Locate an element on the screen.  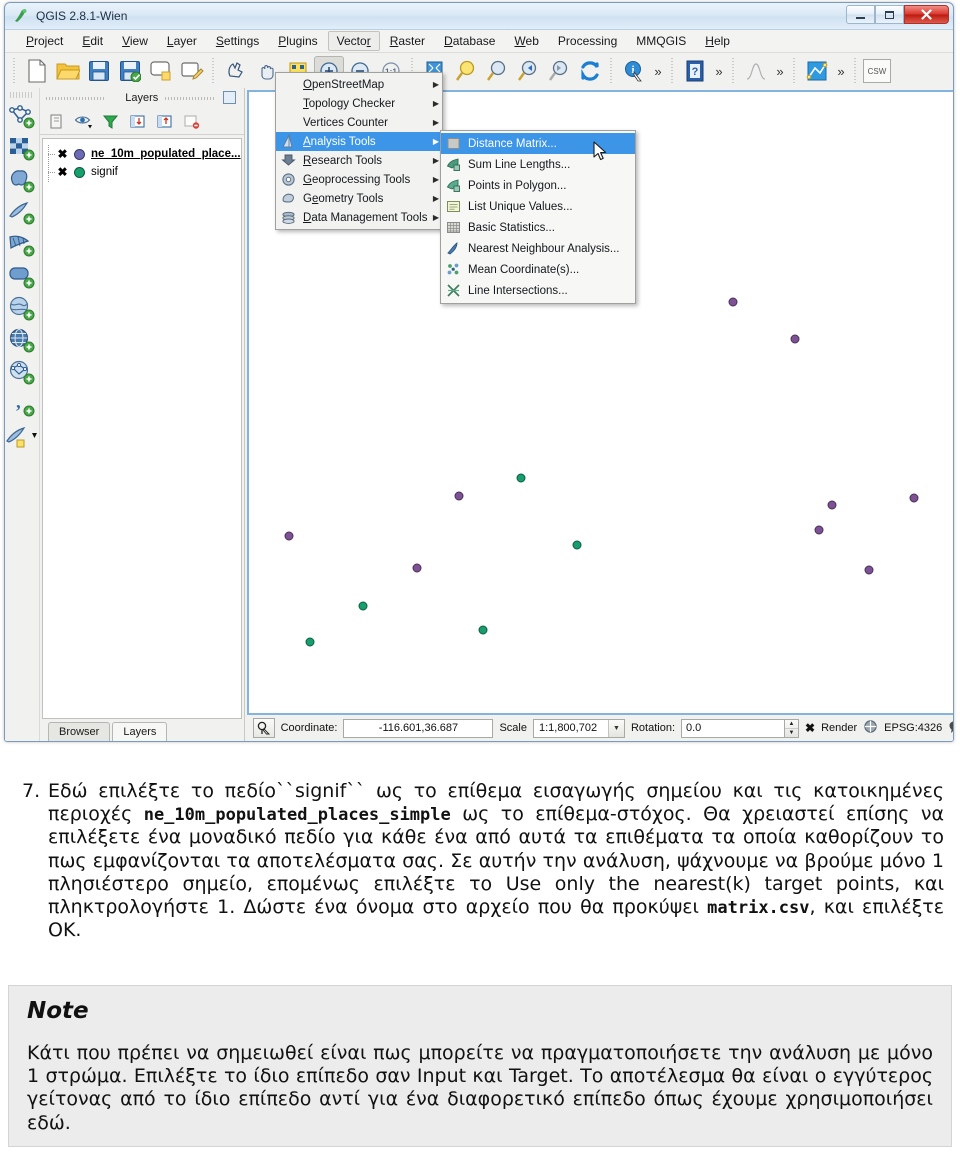
add-mssql-layer-icon is located at coordinates (22, 245).